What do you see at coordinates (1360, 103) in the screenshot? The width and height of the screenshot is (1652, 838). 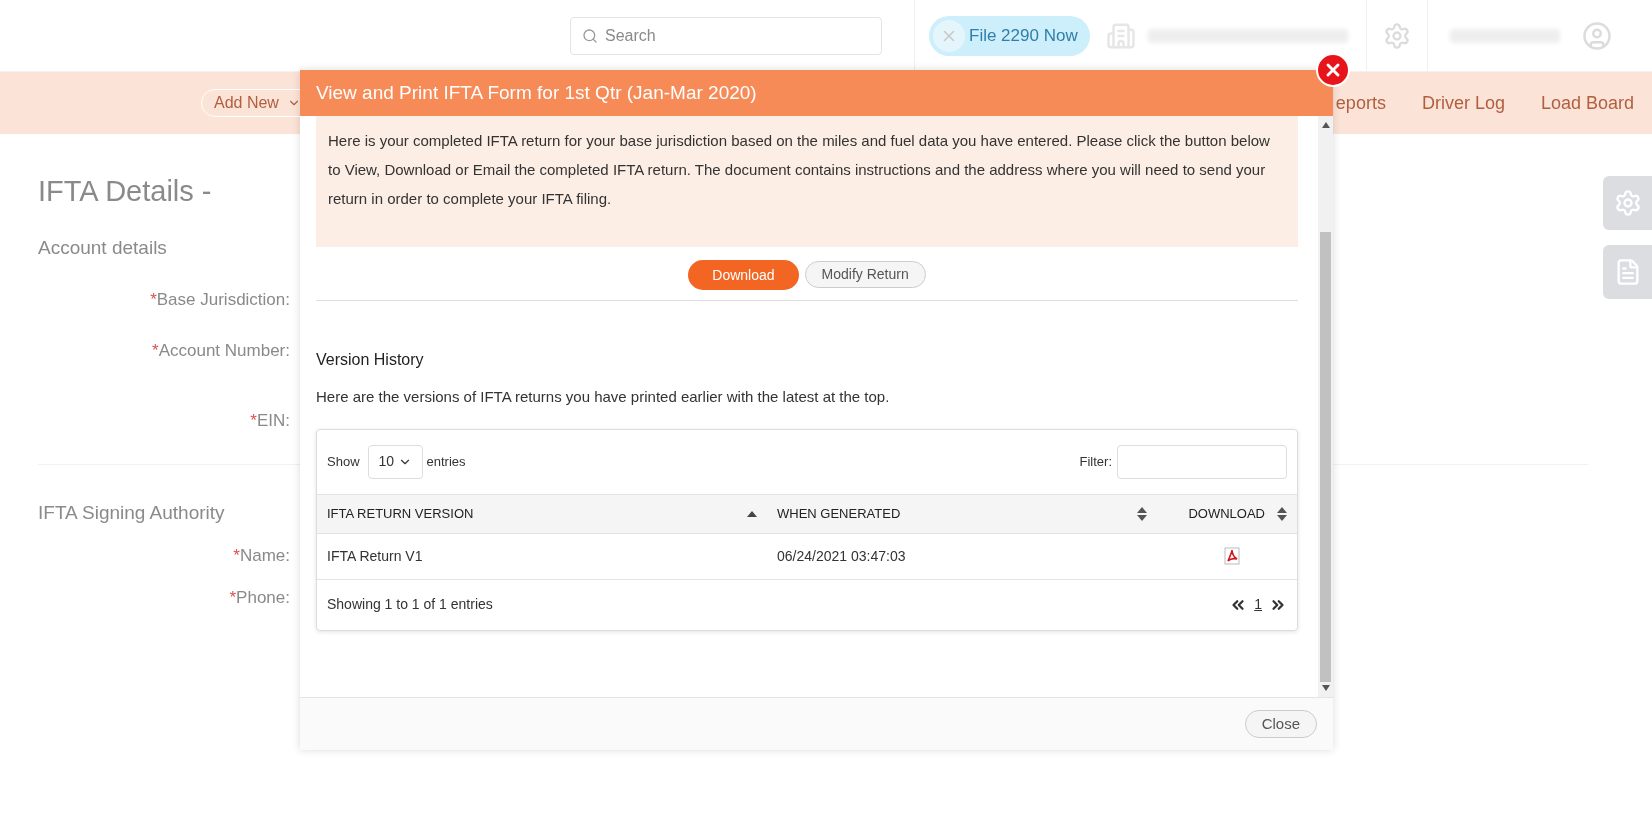 I see `nav-link: eports` at bounding box center [1360, 103].